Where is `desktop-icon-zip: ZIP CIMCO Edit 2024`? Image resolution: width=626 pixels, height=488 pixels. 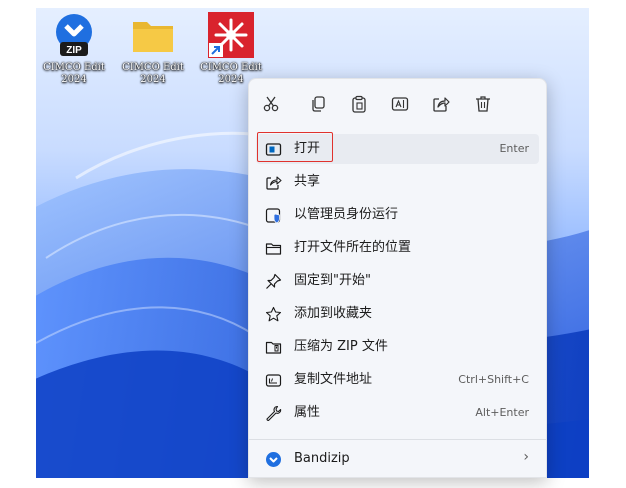
desktop-icon-zip: ZIP CIMCO Edit 2024 is located at coordinates (74, 49).